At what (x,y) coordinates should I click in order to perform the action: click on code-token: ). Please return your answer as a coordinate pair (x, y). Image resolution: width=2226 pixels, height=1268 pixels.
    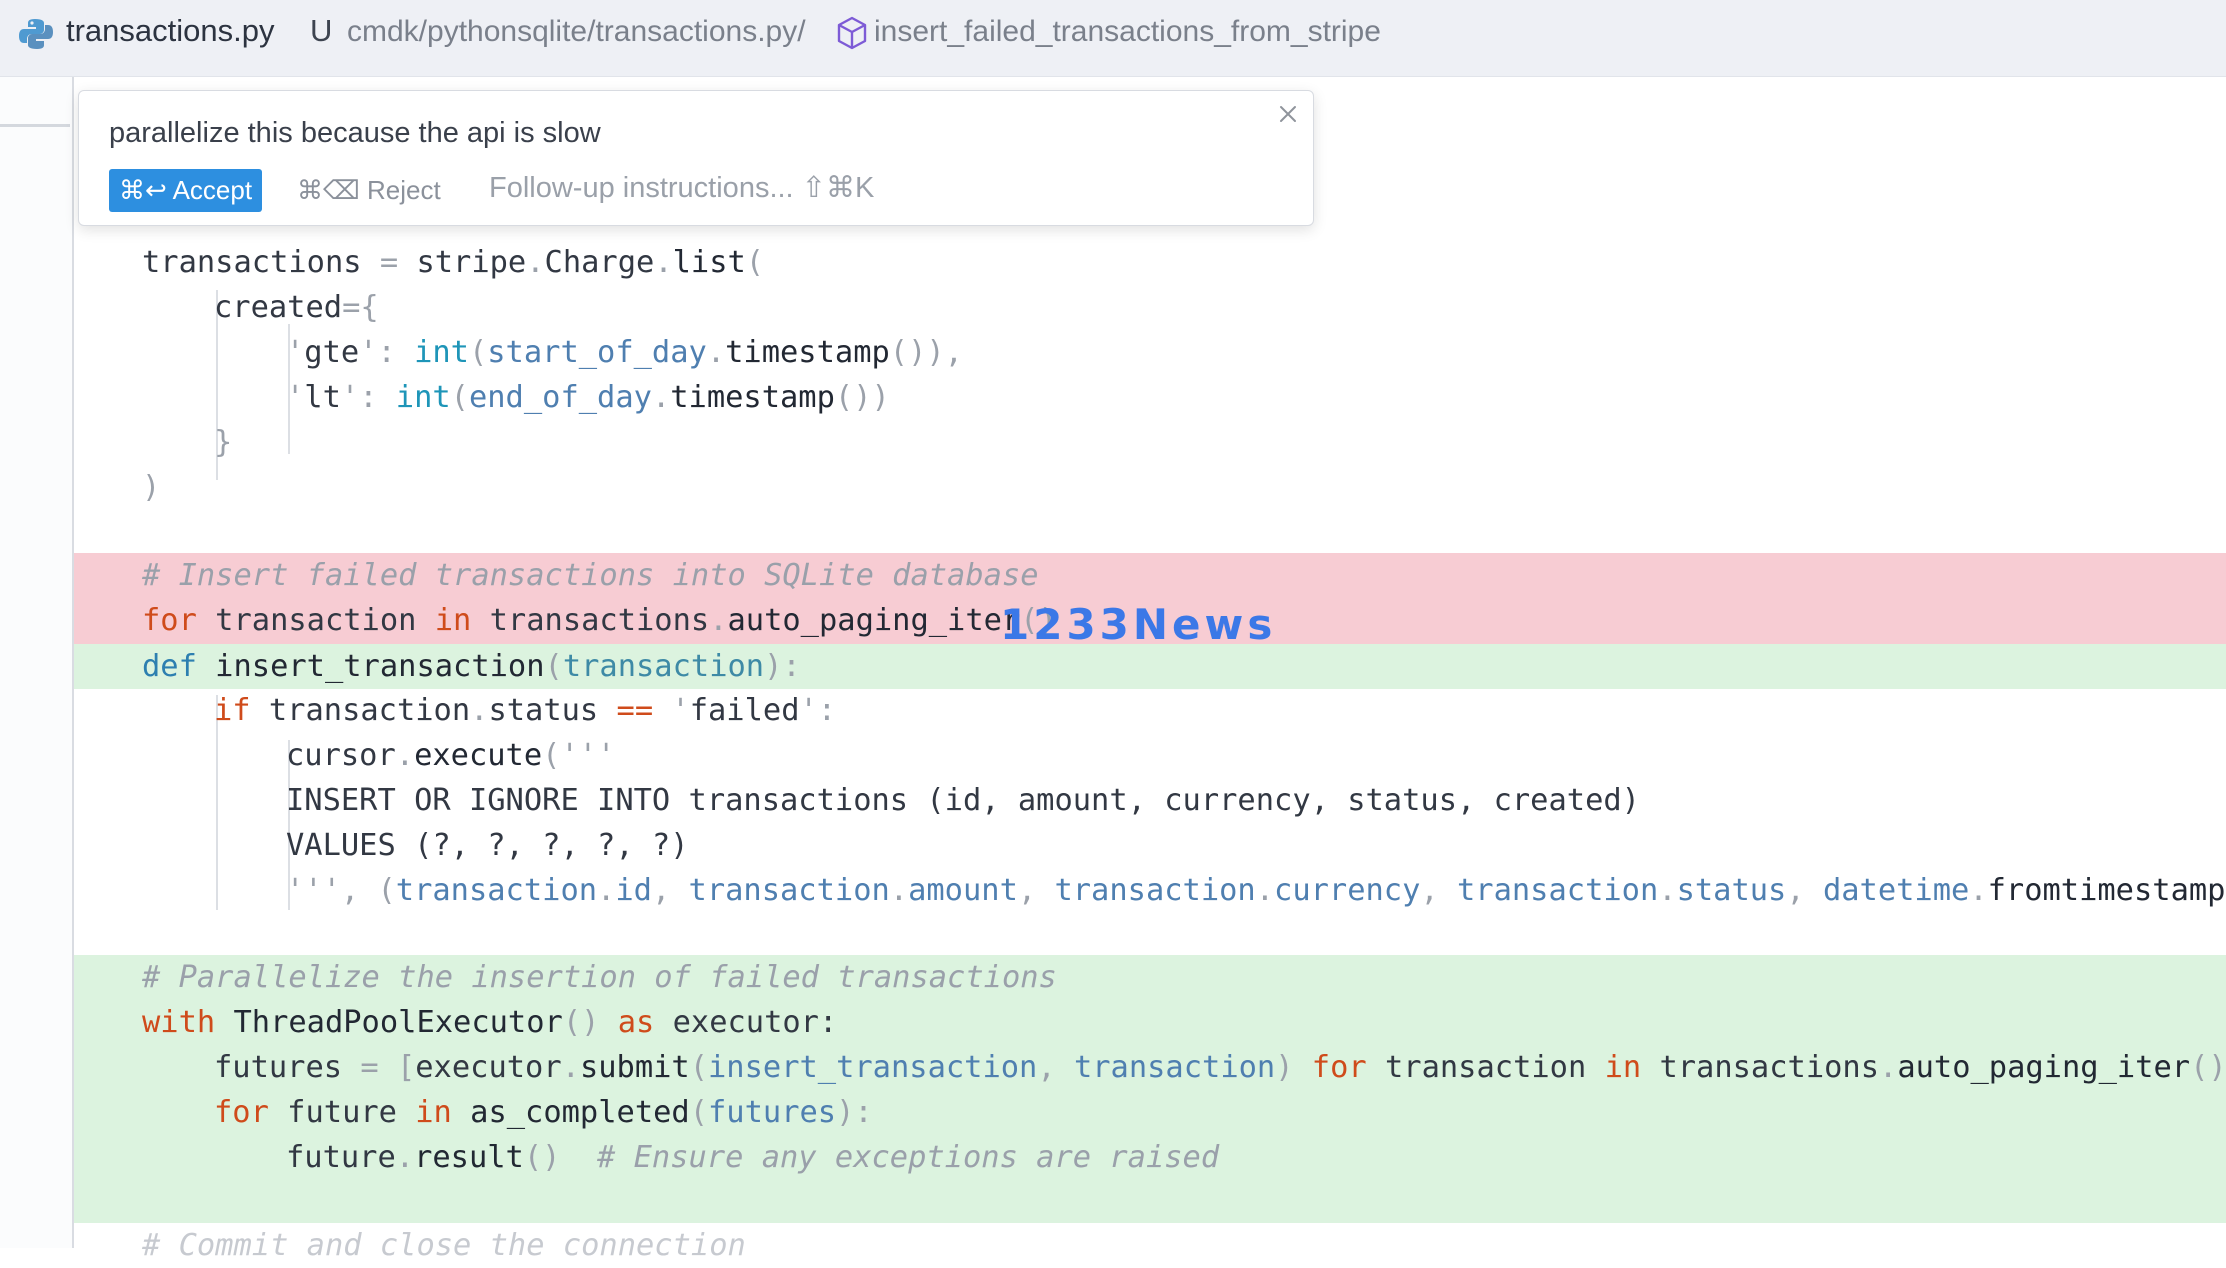
    Looking at the image, I should click on (151, 487).